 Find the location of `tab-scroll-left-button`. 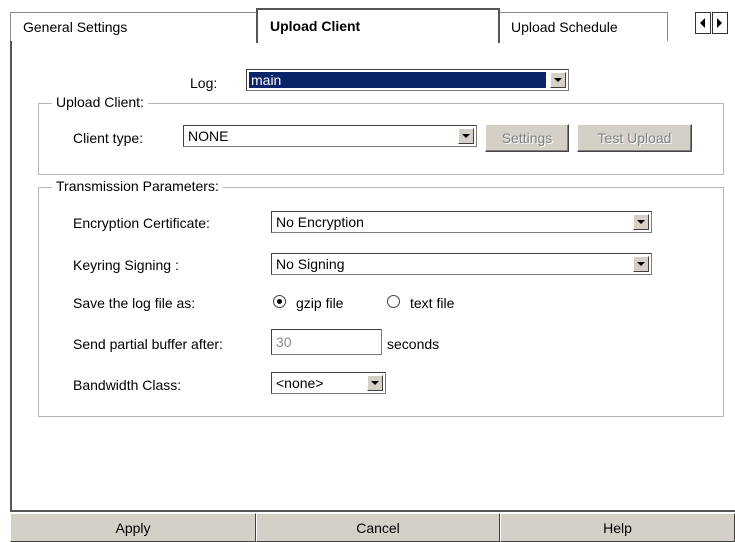

tab-scroll-left-button is located at coordinates (703, 23).